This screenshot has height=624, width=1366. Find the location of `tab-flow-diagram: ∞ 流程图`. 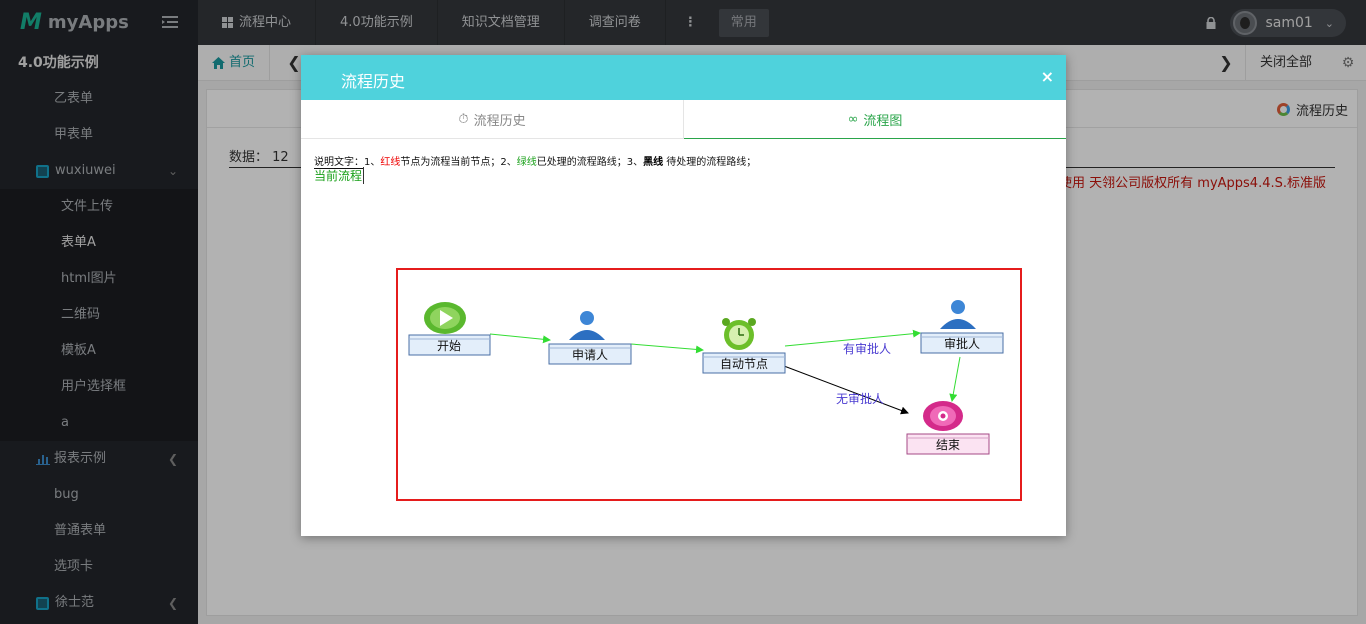

tab-flow-diagram: ∞ 流程图 is located at coordinates (874, 119).